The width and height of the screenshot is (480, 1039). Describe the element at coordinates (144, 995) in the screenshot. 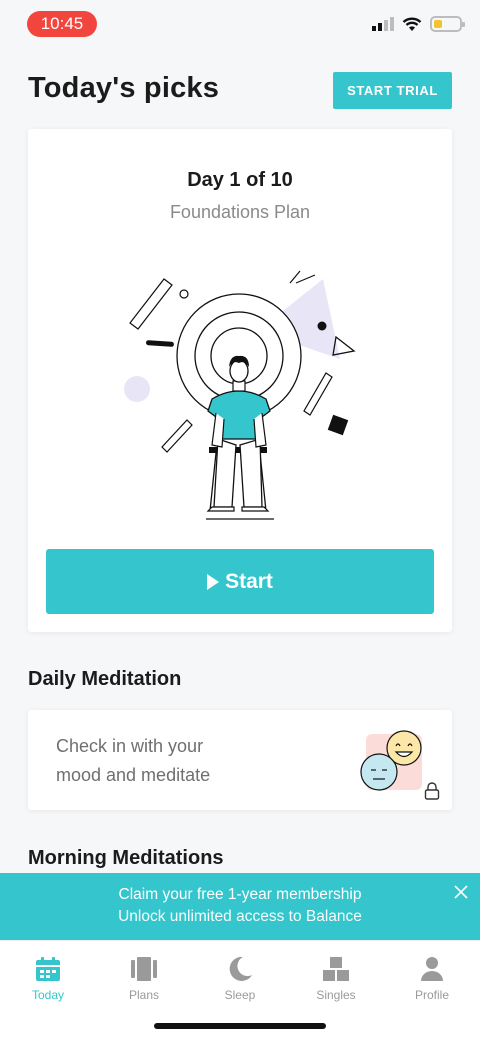

I see `tab-label-plans: Plans` at that location.